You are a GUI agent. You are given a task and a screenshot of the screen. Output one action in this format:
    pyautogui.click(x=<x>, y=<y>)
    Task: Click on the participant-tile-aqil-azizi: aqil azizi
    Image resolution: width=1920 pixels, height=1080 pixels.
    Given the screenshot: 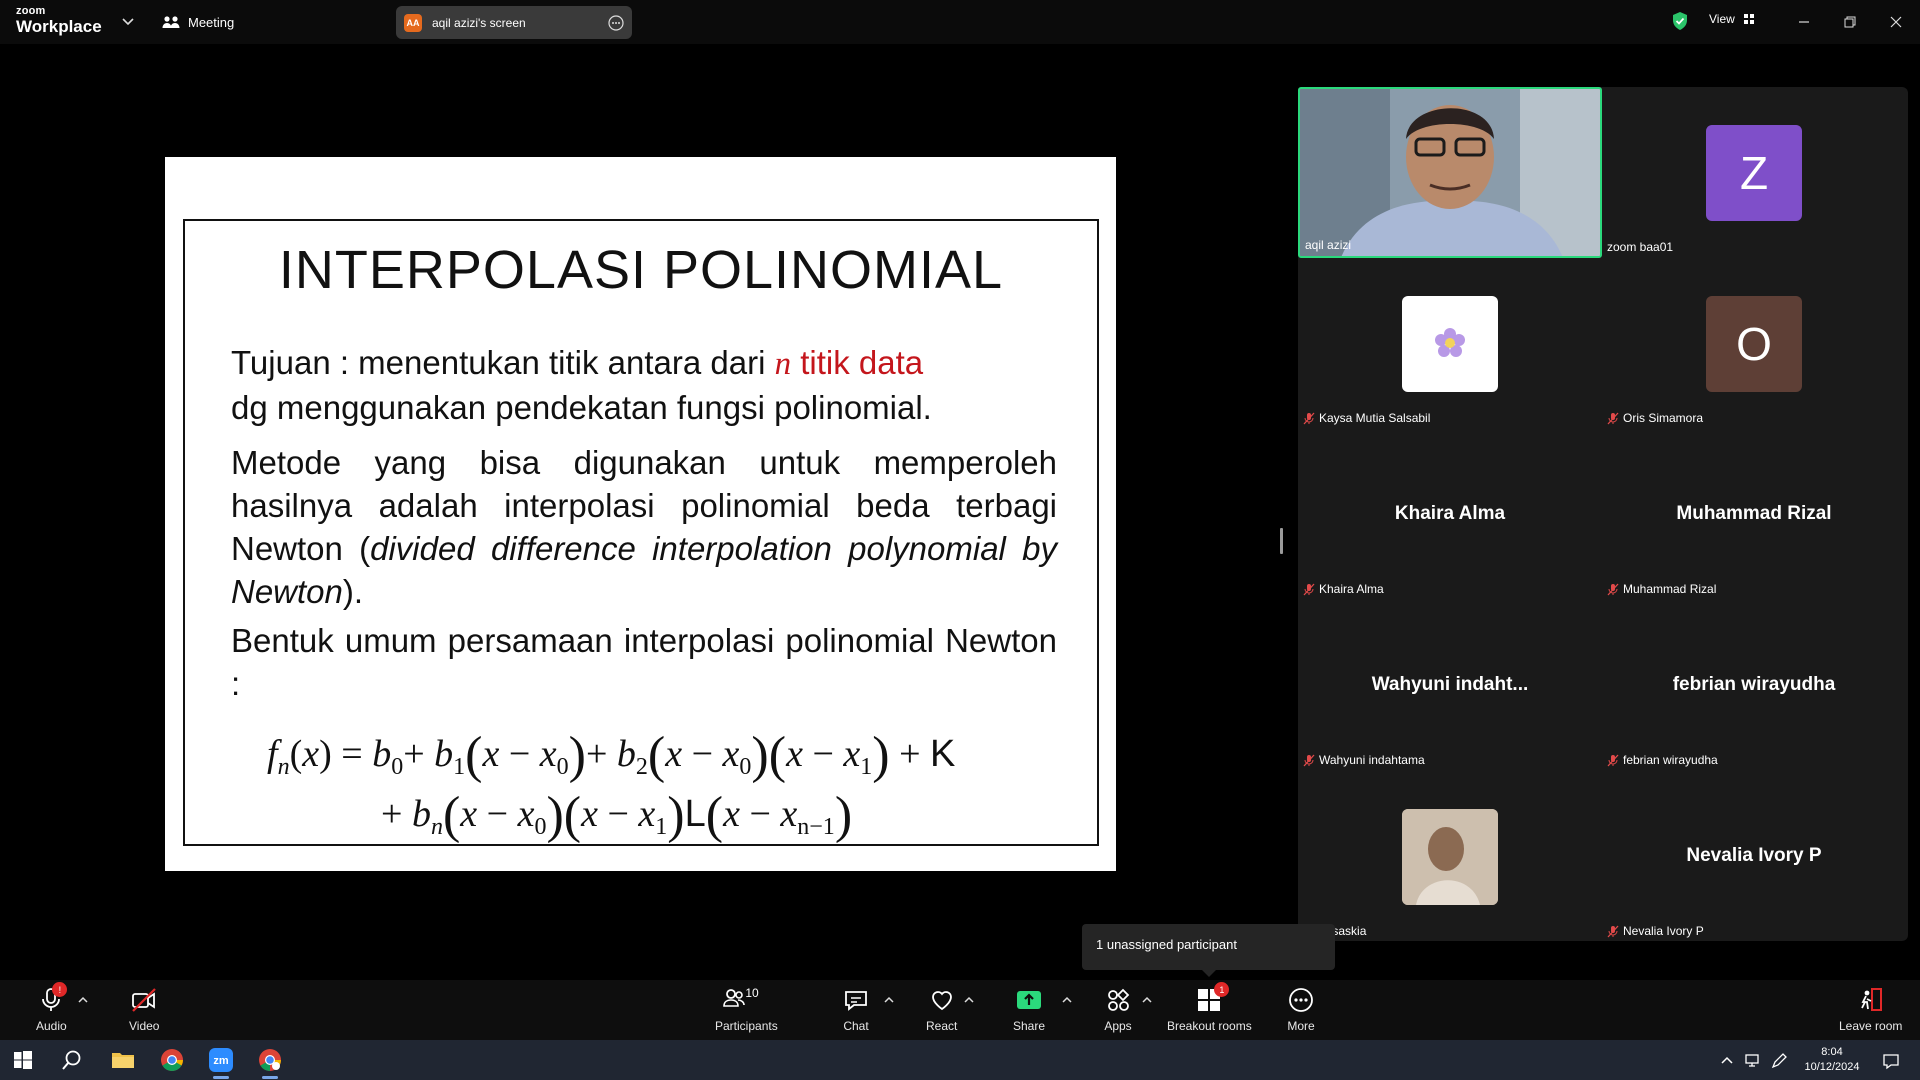 What is the action you would take?
    pyautogui.click(x=1450, y=172)
    